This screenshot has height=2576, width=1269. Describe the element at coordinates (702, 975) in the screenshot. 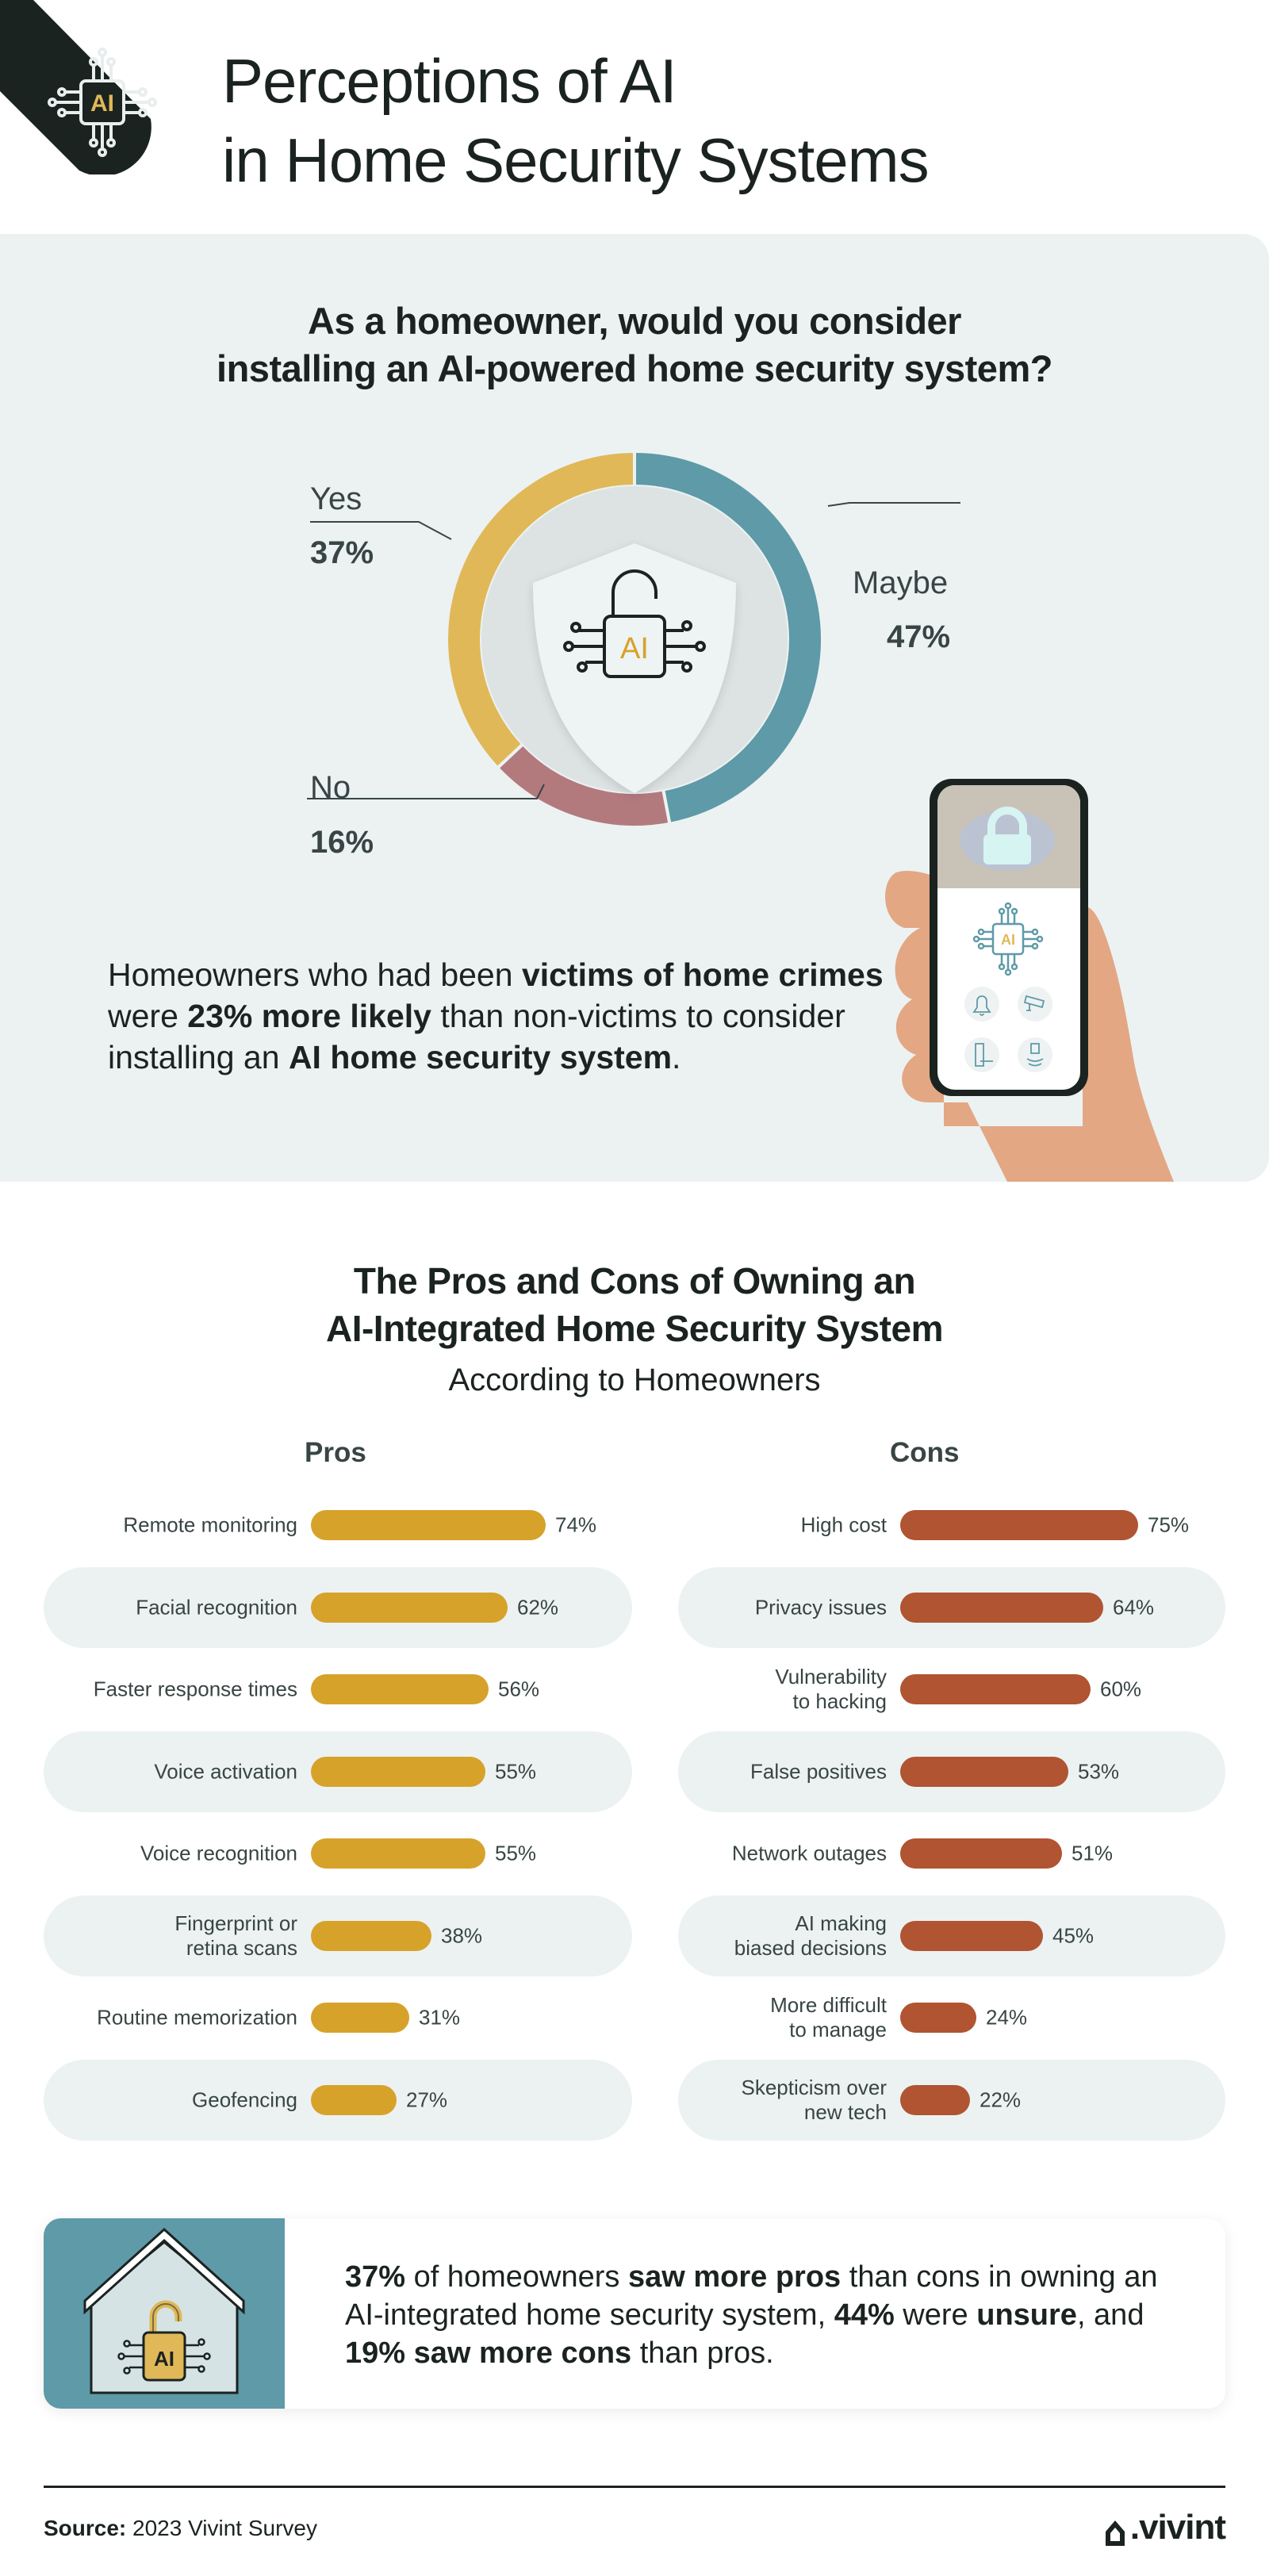

I see `stat-text-bold: victims of home crimes` at that location.